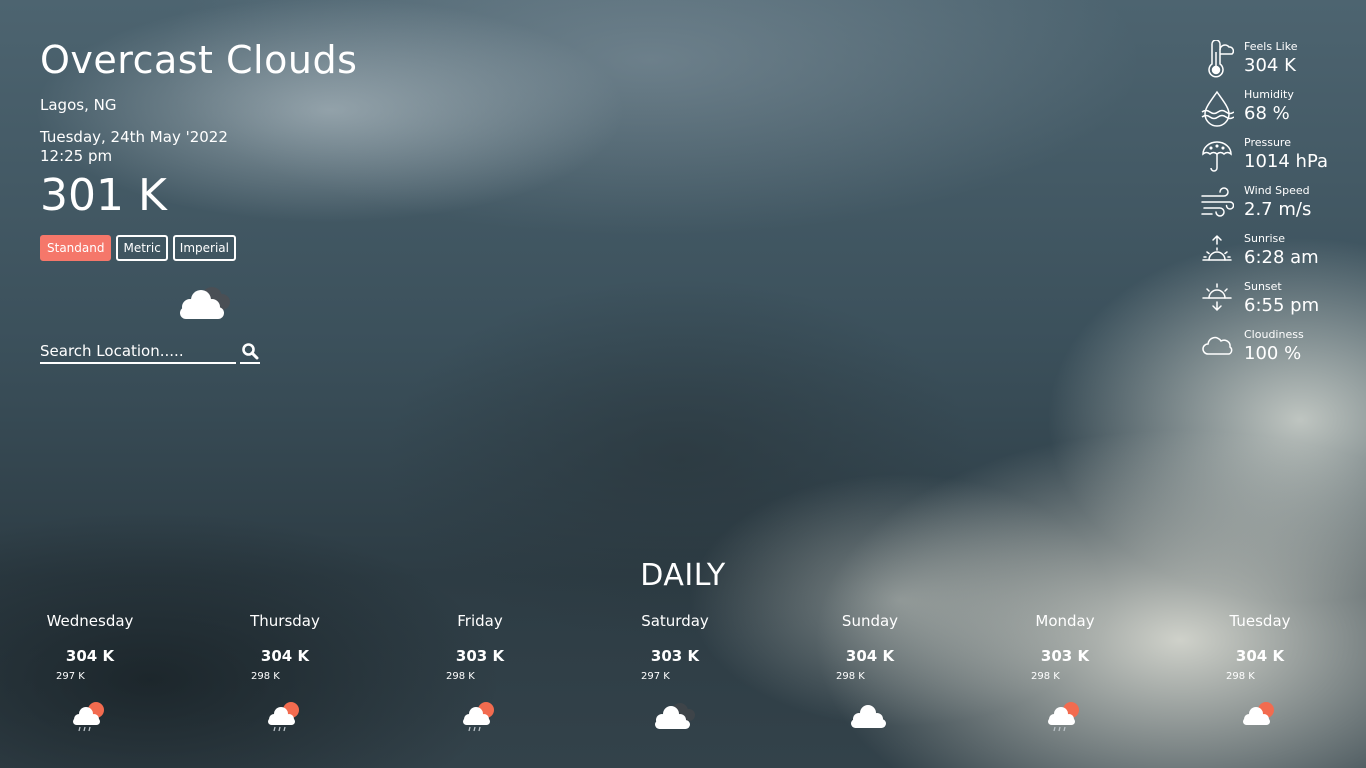  Describe the element at coordinates (870, 673) in the screenshot. I see `forecast-day: Sunday 304 K 298 K` at that location.